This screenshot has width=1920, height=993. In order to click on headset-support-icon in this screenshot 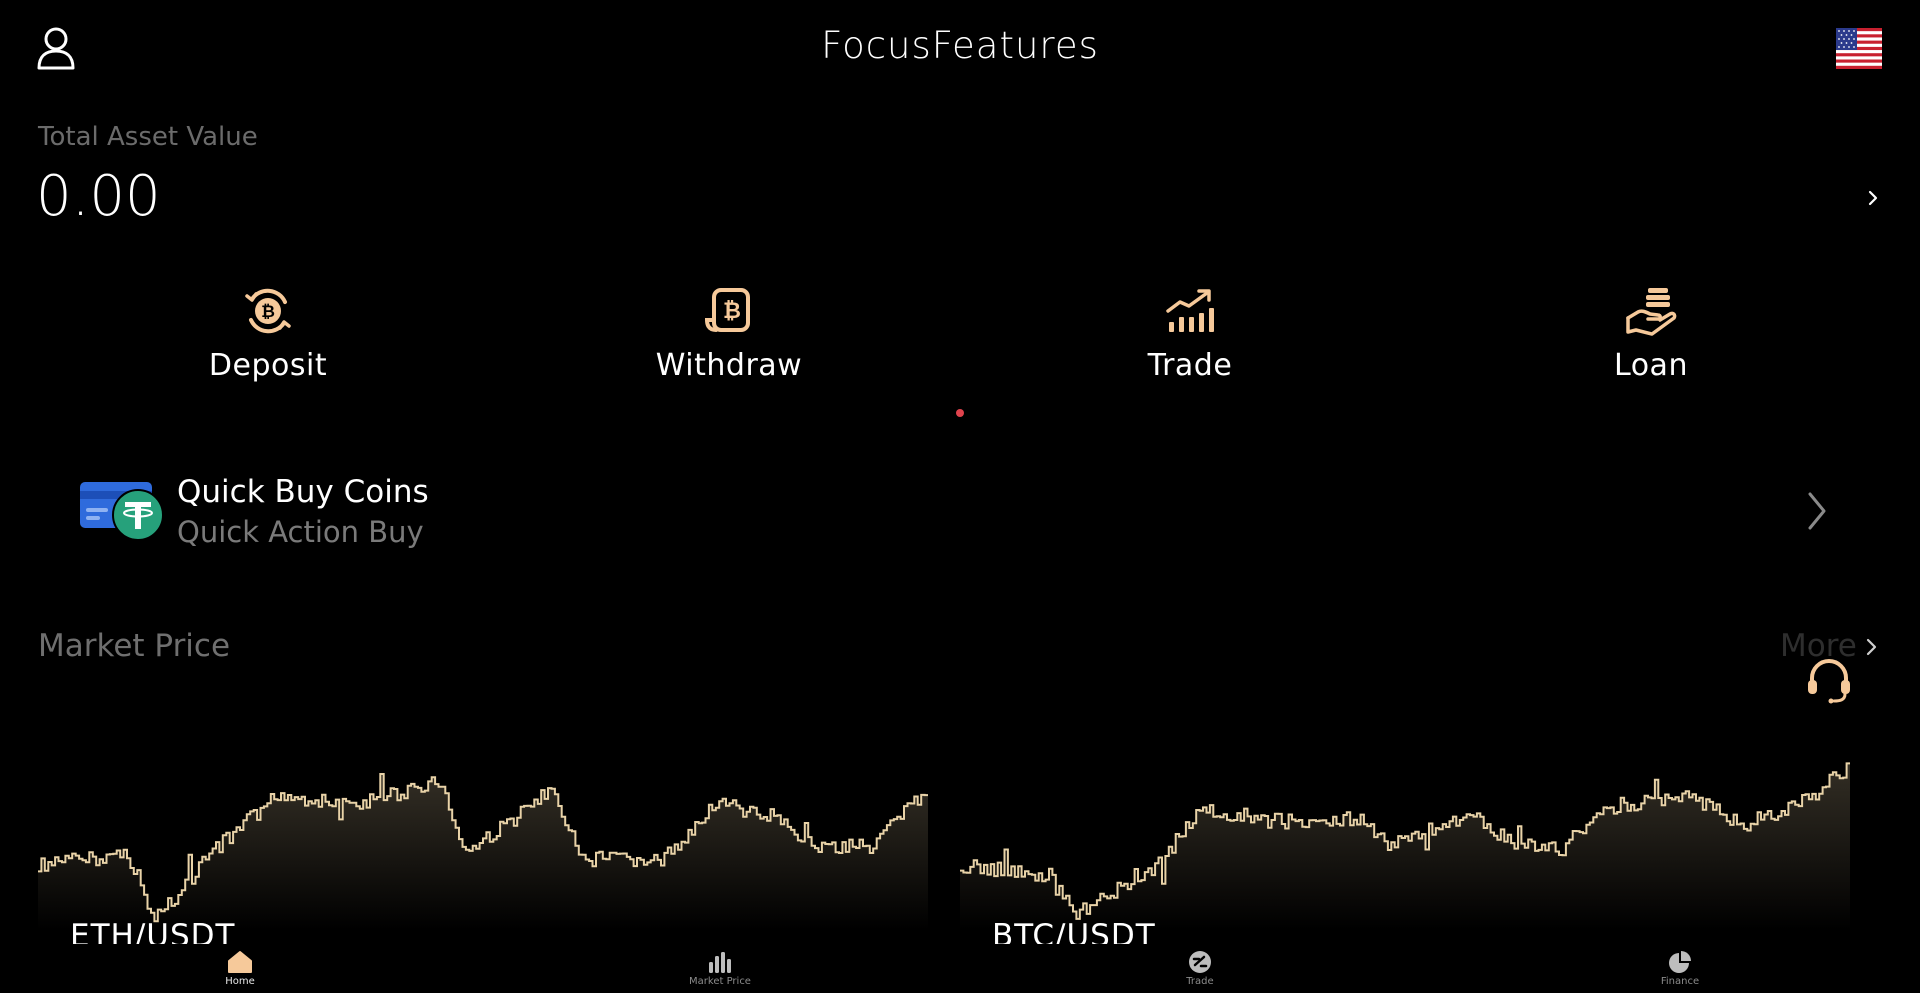, I will do `click(1829, 679)`.